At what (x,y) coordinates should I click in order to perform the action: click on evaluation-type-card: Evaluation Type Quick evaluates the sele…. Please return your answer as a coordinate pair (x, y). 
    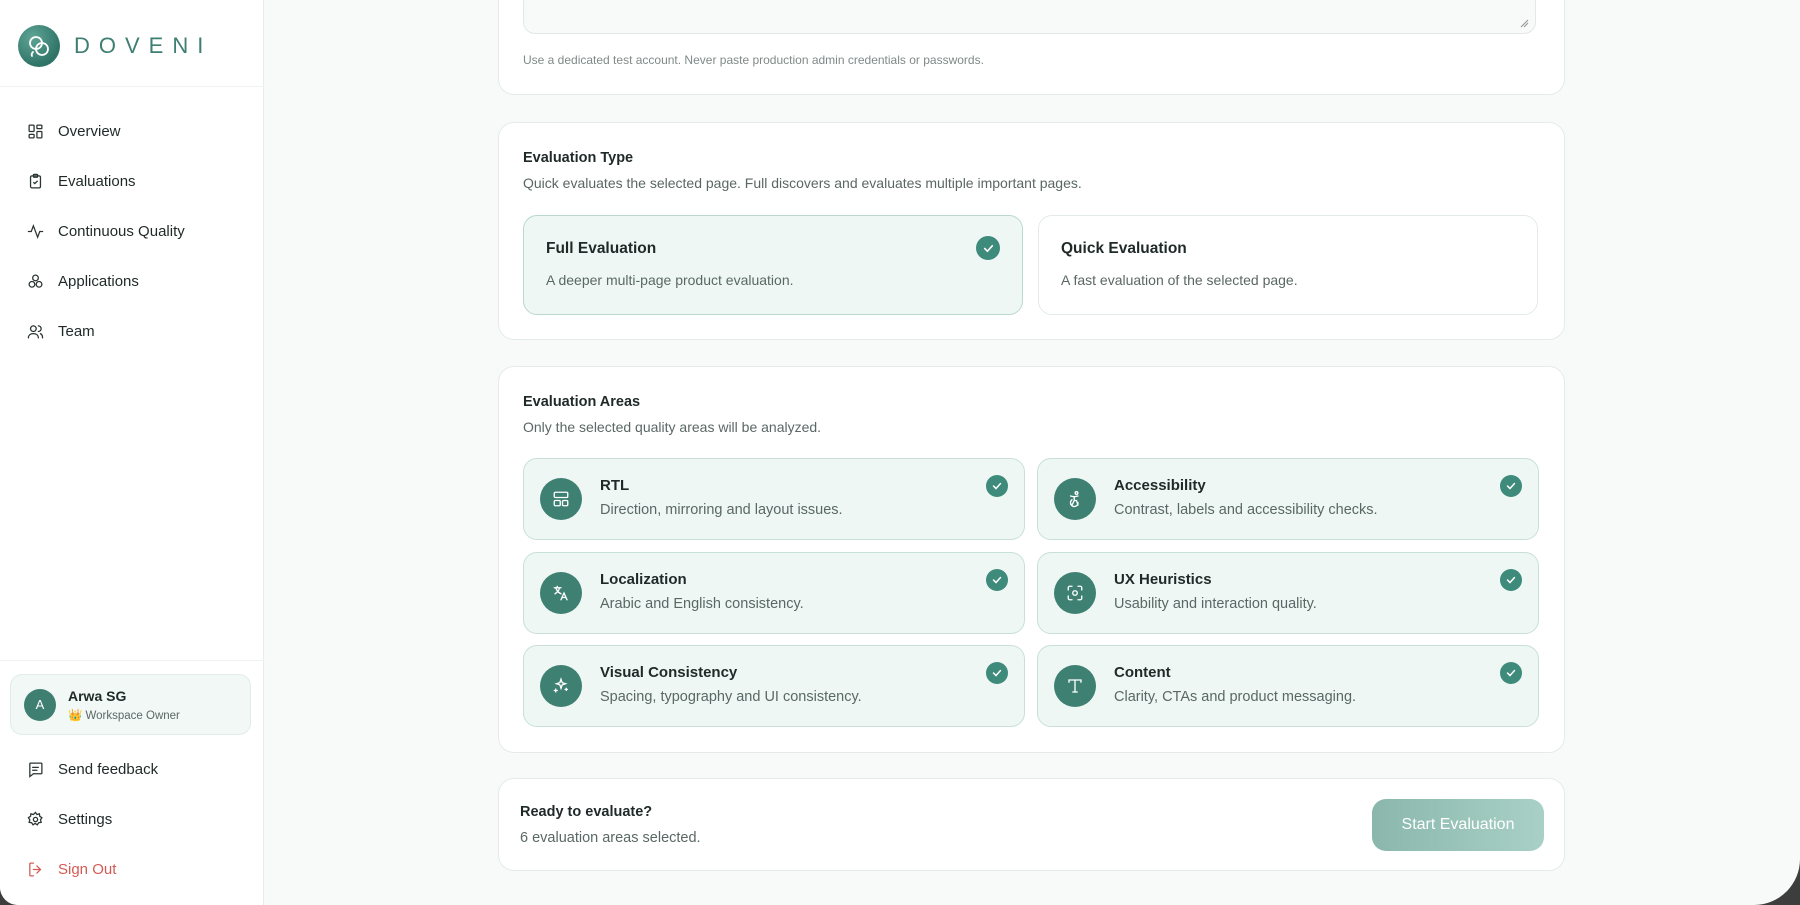
    Looking at the image, I should click on (1031, 231).